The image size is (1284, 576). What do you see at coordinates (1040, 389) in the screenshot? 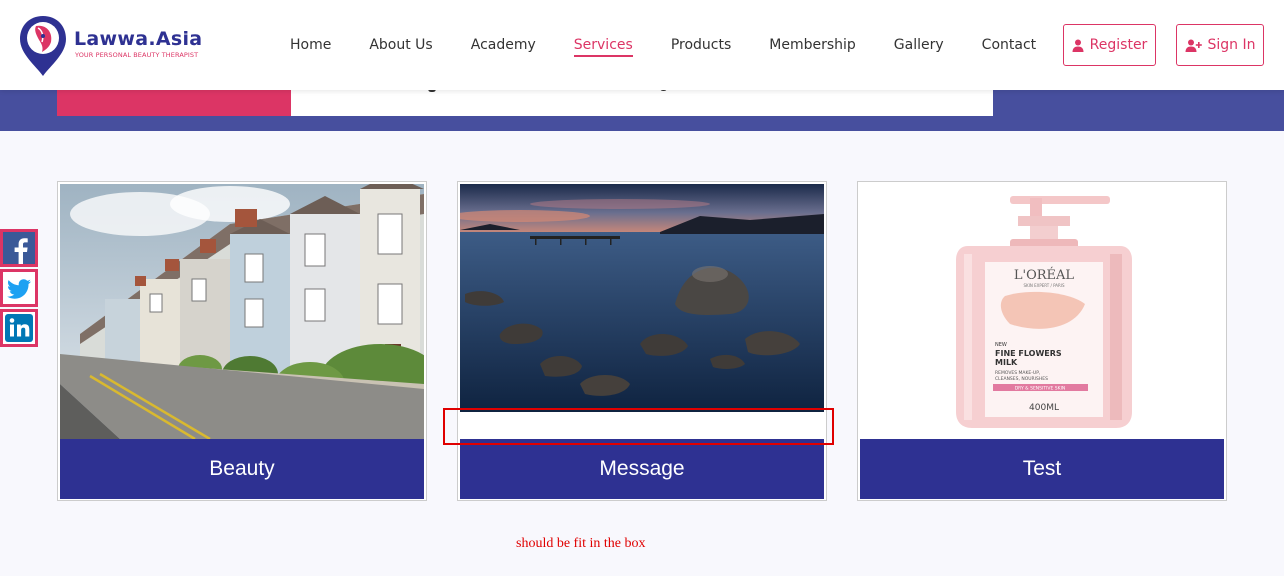
I see `product-badge: DRY & SENSITIVE SKIN` at bounding box center [1040, 389].